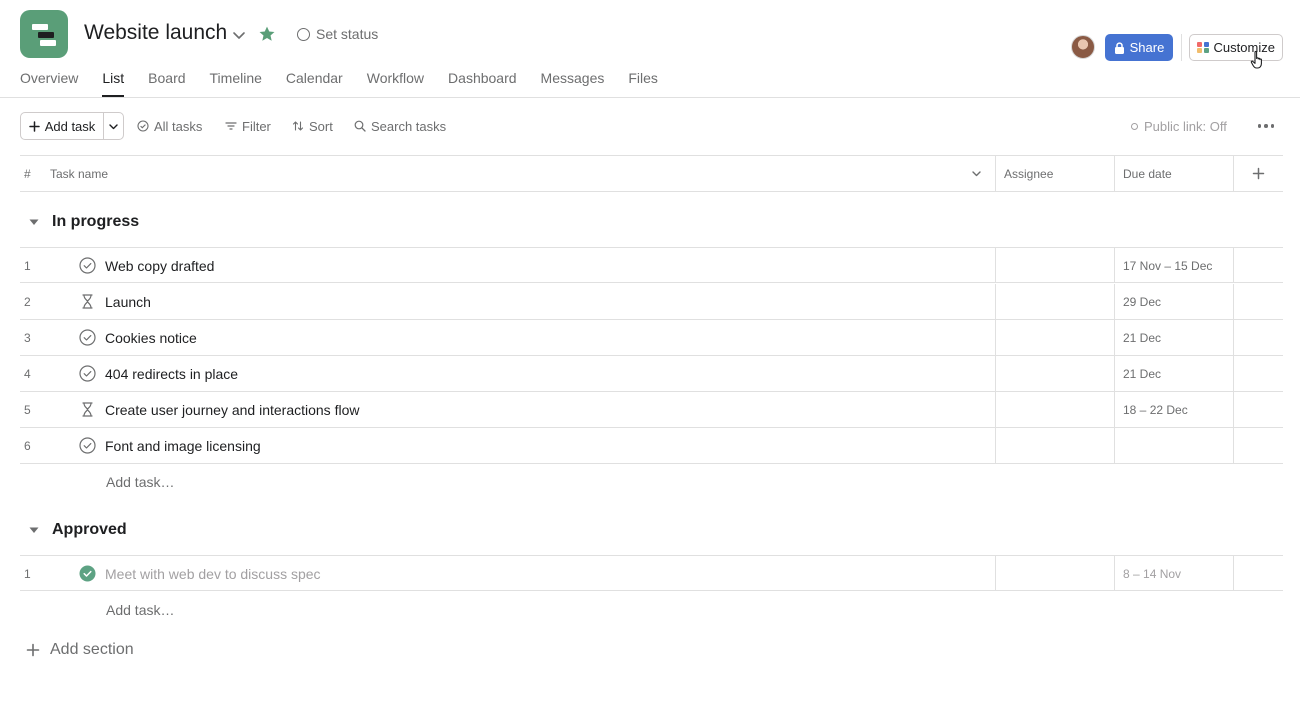  I want to click on more-options-button, so click(1266, 126).